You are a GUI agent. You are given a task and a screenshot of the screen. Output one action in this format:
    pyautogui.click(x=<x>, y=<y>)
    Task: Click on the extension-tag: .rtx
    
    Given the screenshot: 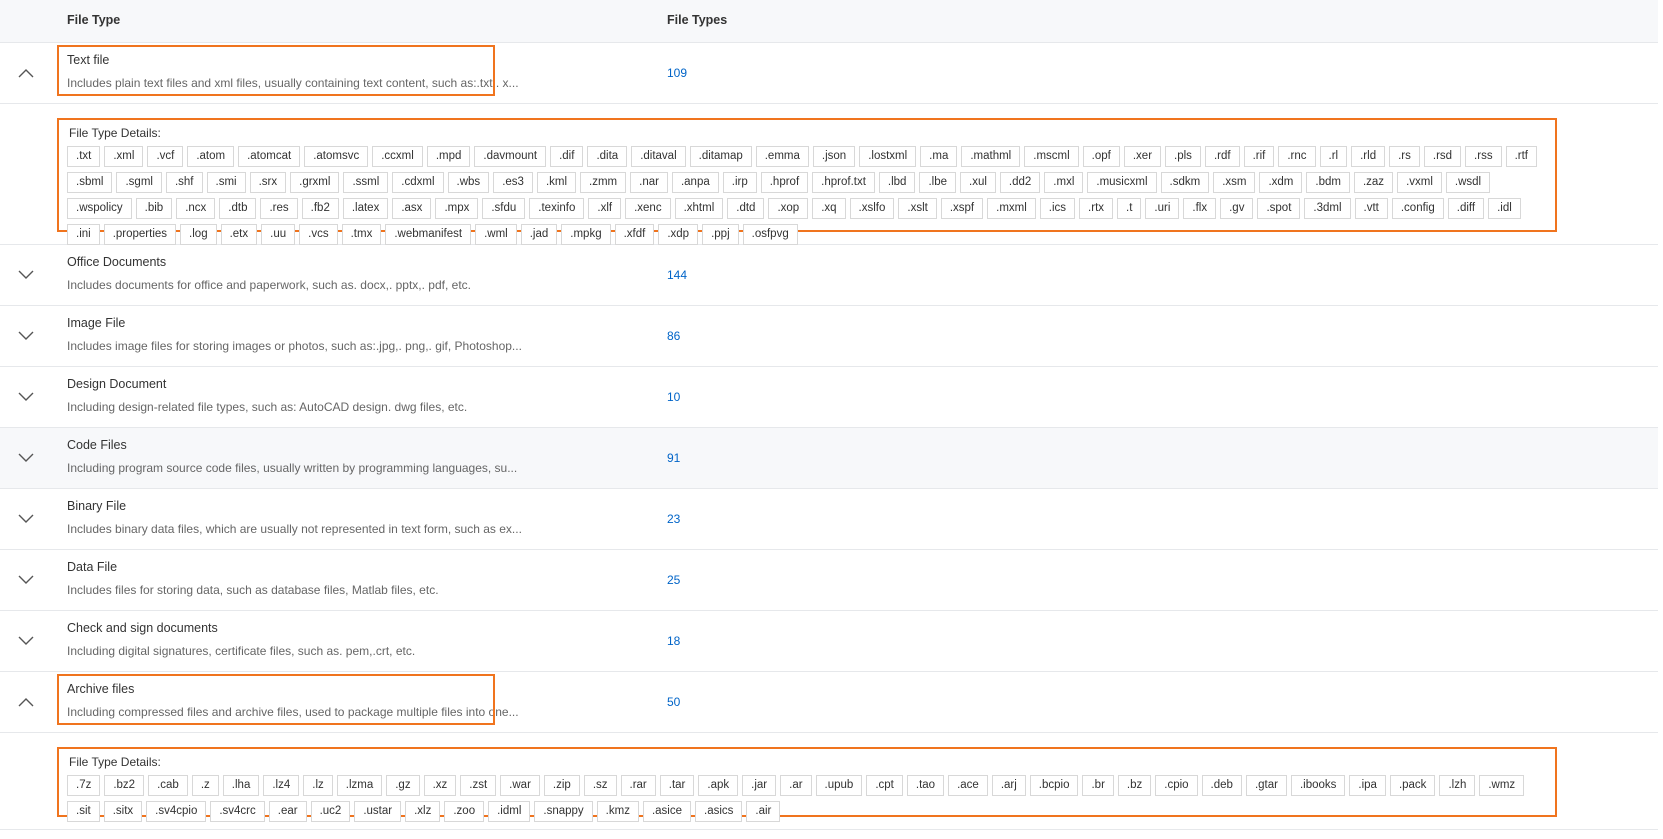 What is the action you would take?
    pyautogui.click(x=1096, y=208)
    